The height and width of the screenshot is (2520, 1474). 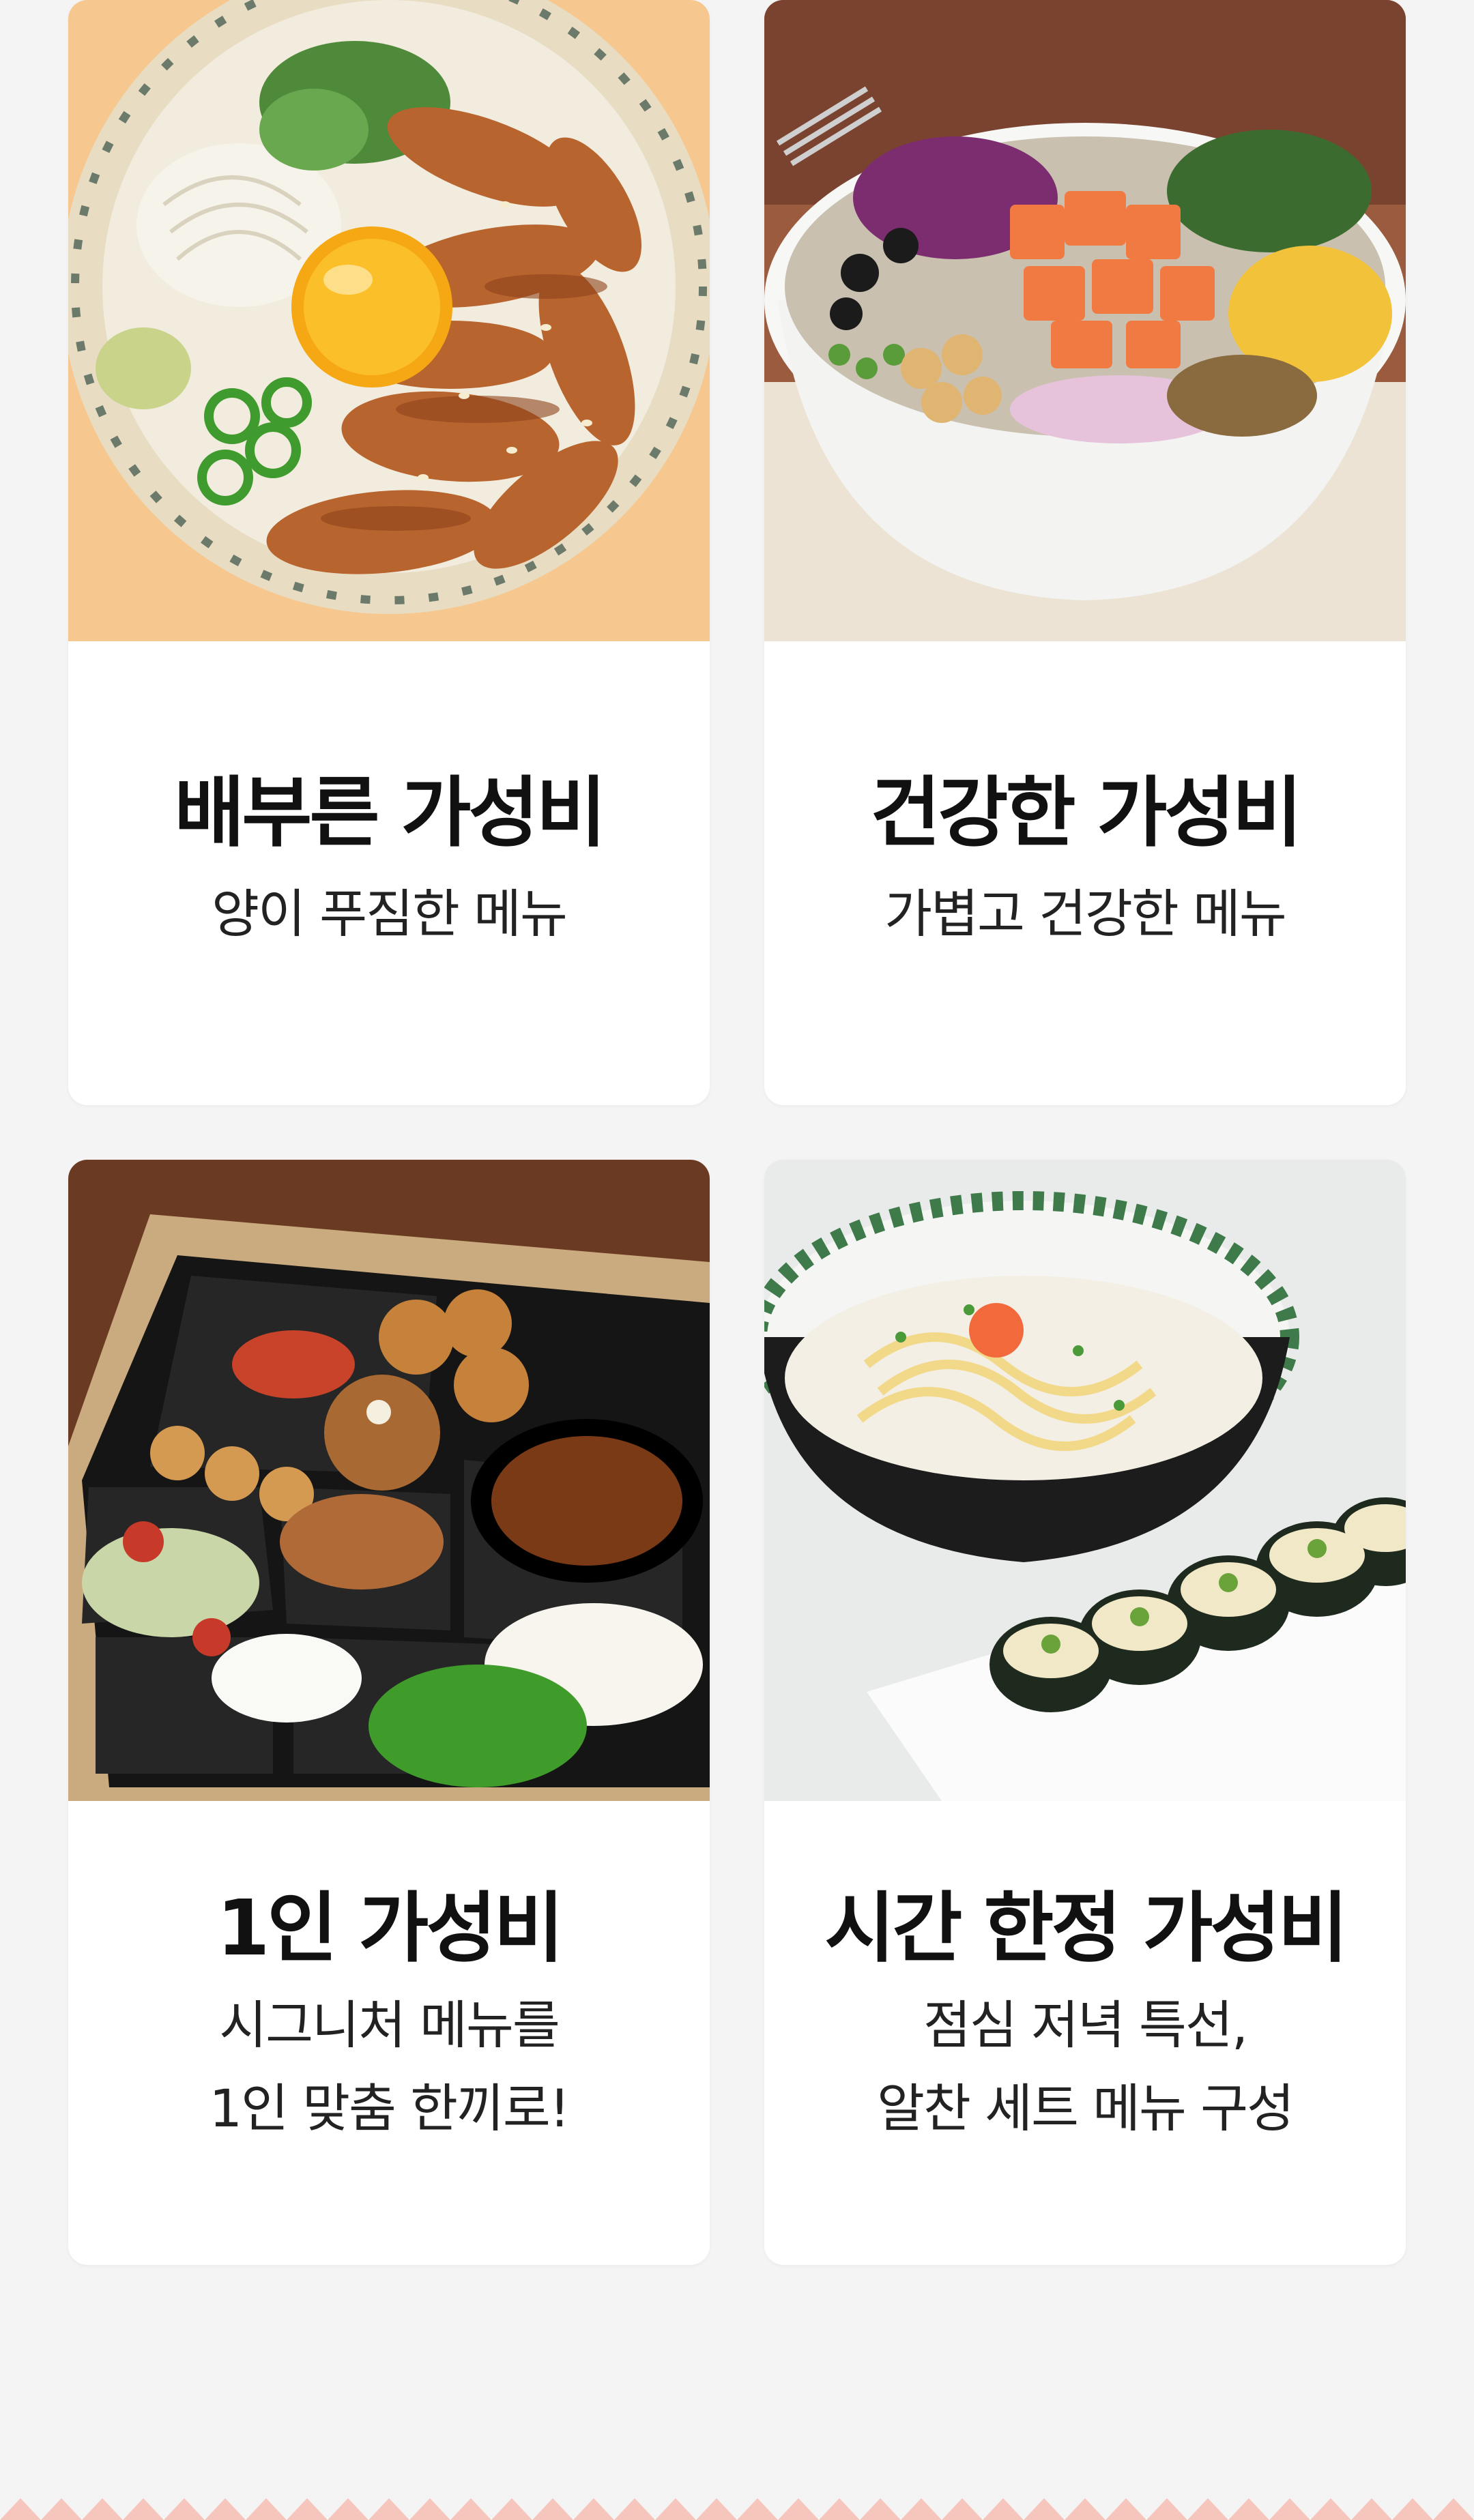 I want to click on card-image-udon-kimbap, so click(x=1085, y=1480).